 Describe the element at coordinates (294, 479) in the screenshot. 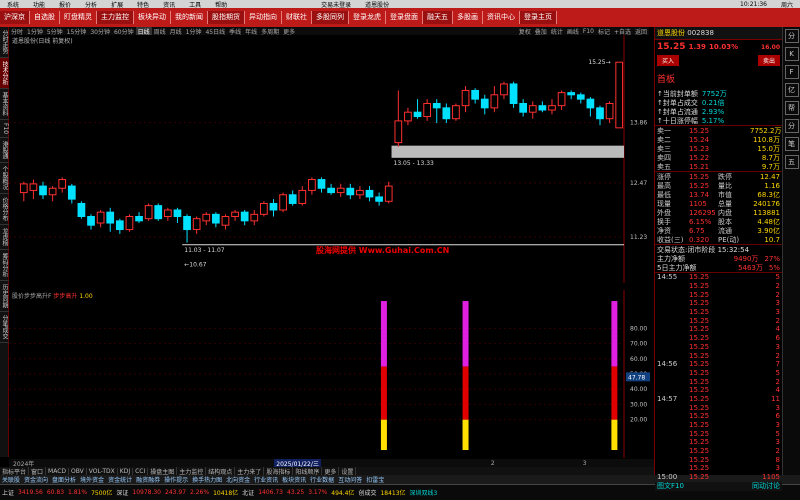

I see `bottom-tab-10: 板块资讯` at that location.